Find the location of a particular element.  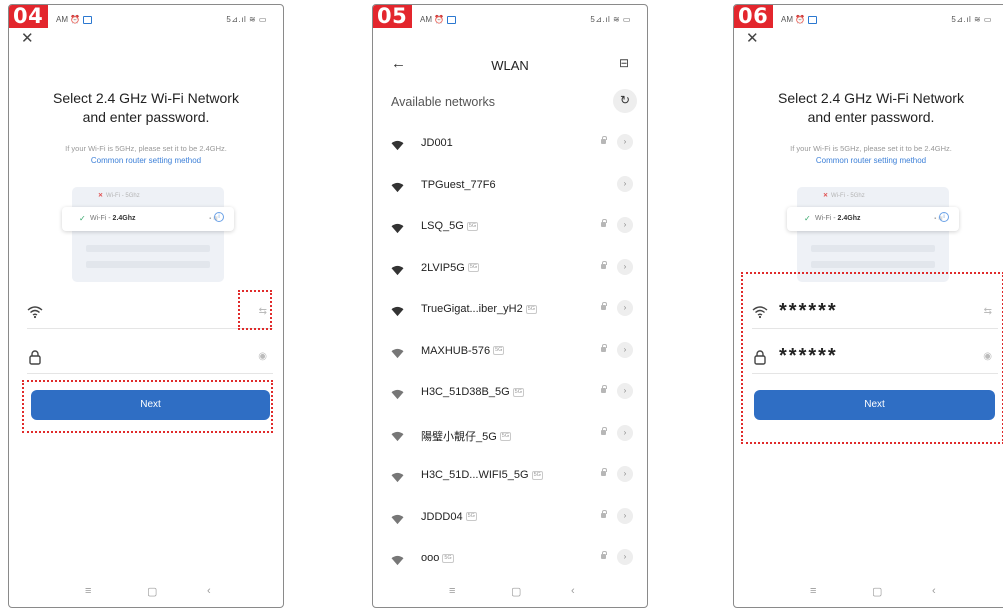

network-item: JDDD04 5G › is located at coordinates (514, 522).